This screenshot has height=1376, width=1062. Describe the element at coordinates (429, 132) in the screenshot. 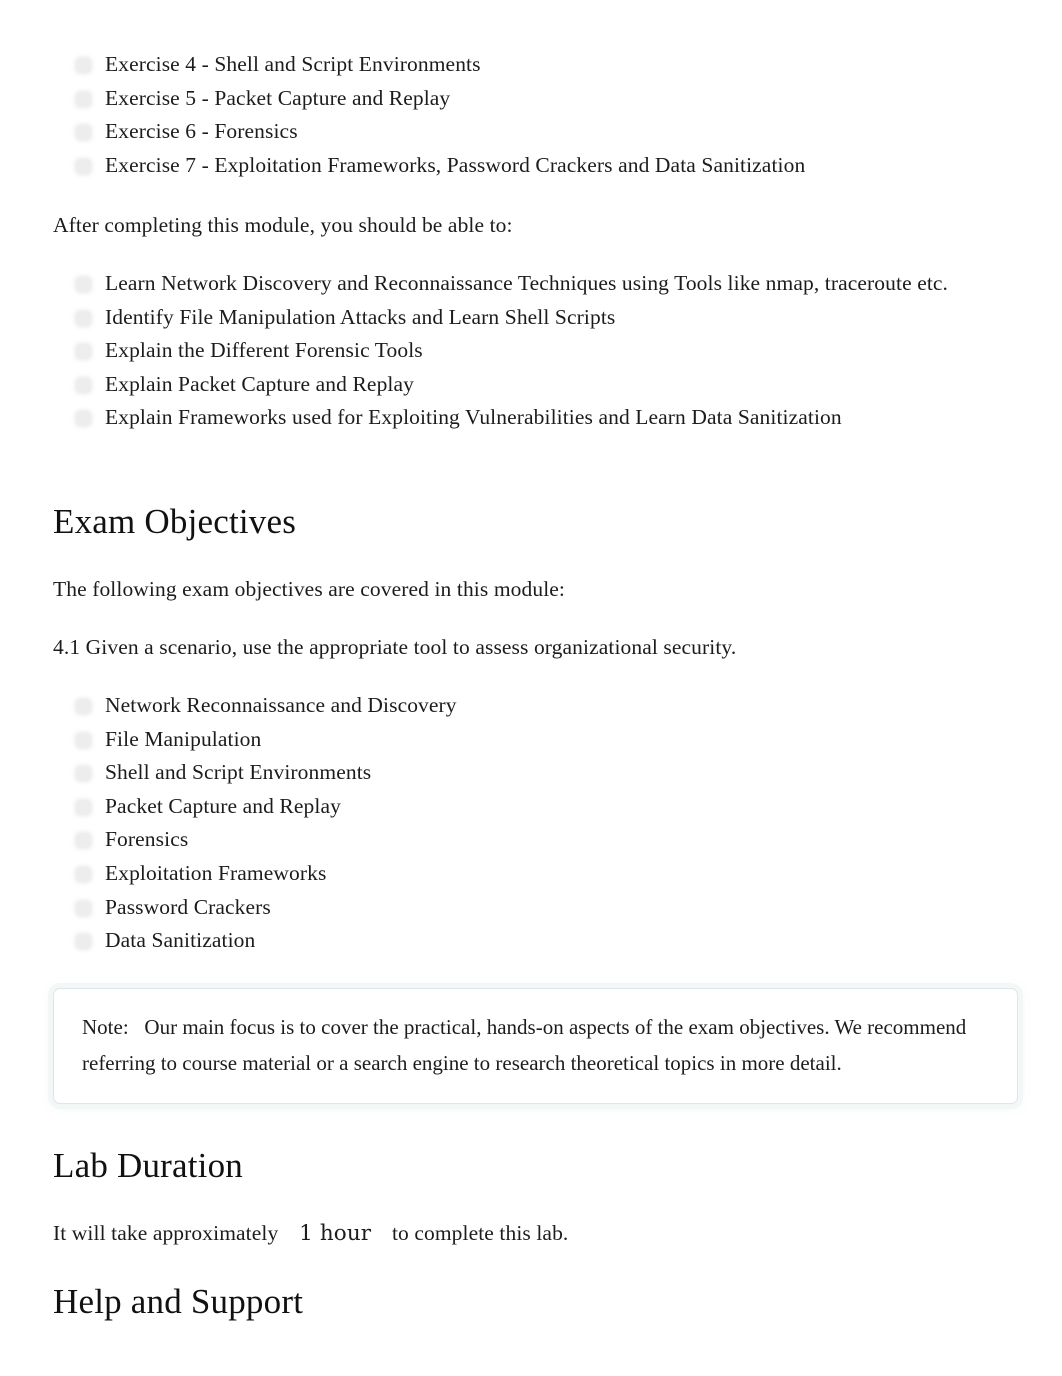

I see `list-item: Exercise 6 - Forensics` at that location.